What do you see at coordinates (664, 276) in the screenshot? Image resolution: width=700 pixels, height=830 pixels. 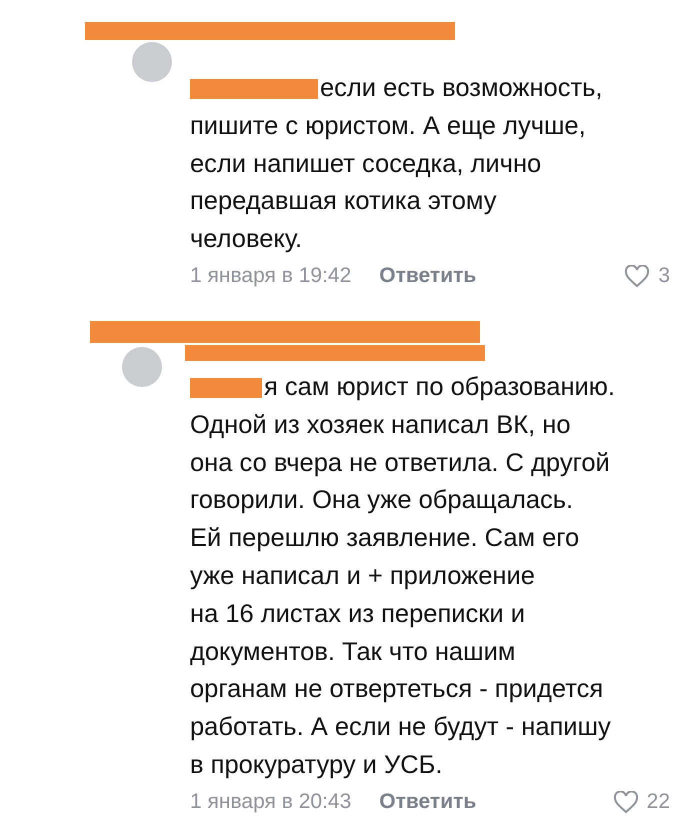 I see `like-count: 3` at bounding box center [664, 276].